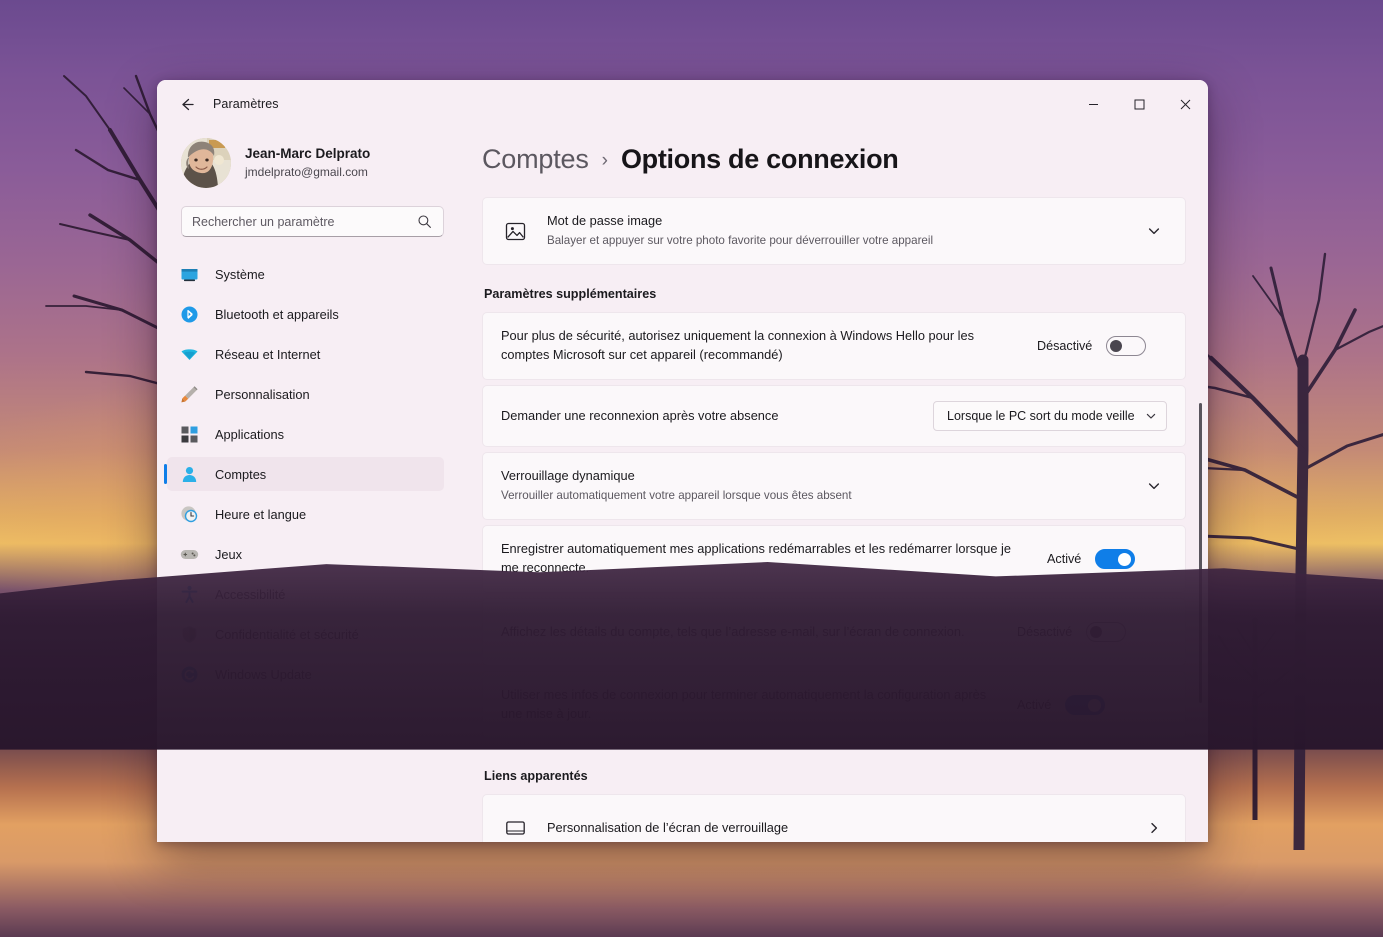 Image resolution: width=1383 pixels, height=937 pixels. Describe the element at coordinates (515, 828) in the screenshot. I see `lock-screen-icon` at that location.